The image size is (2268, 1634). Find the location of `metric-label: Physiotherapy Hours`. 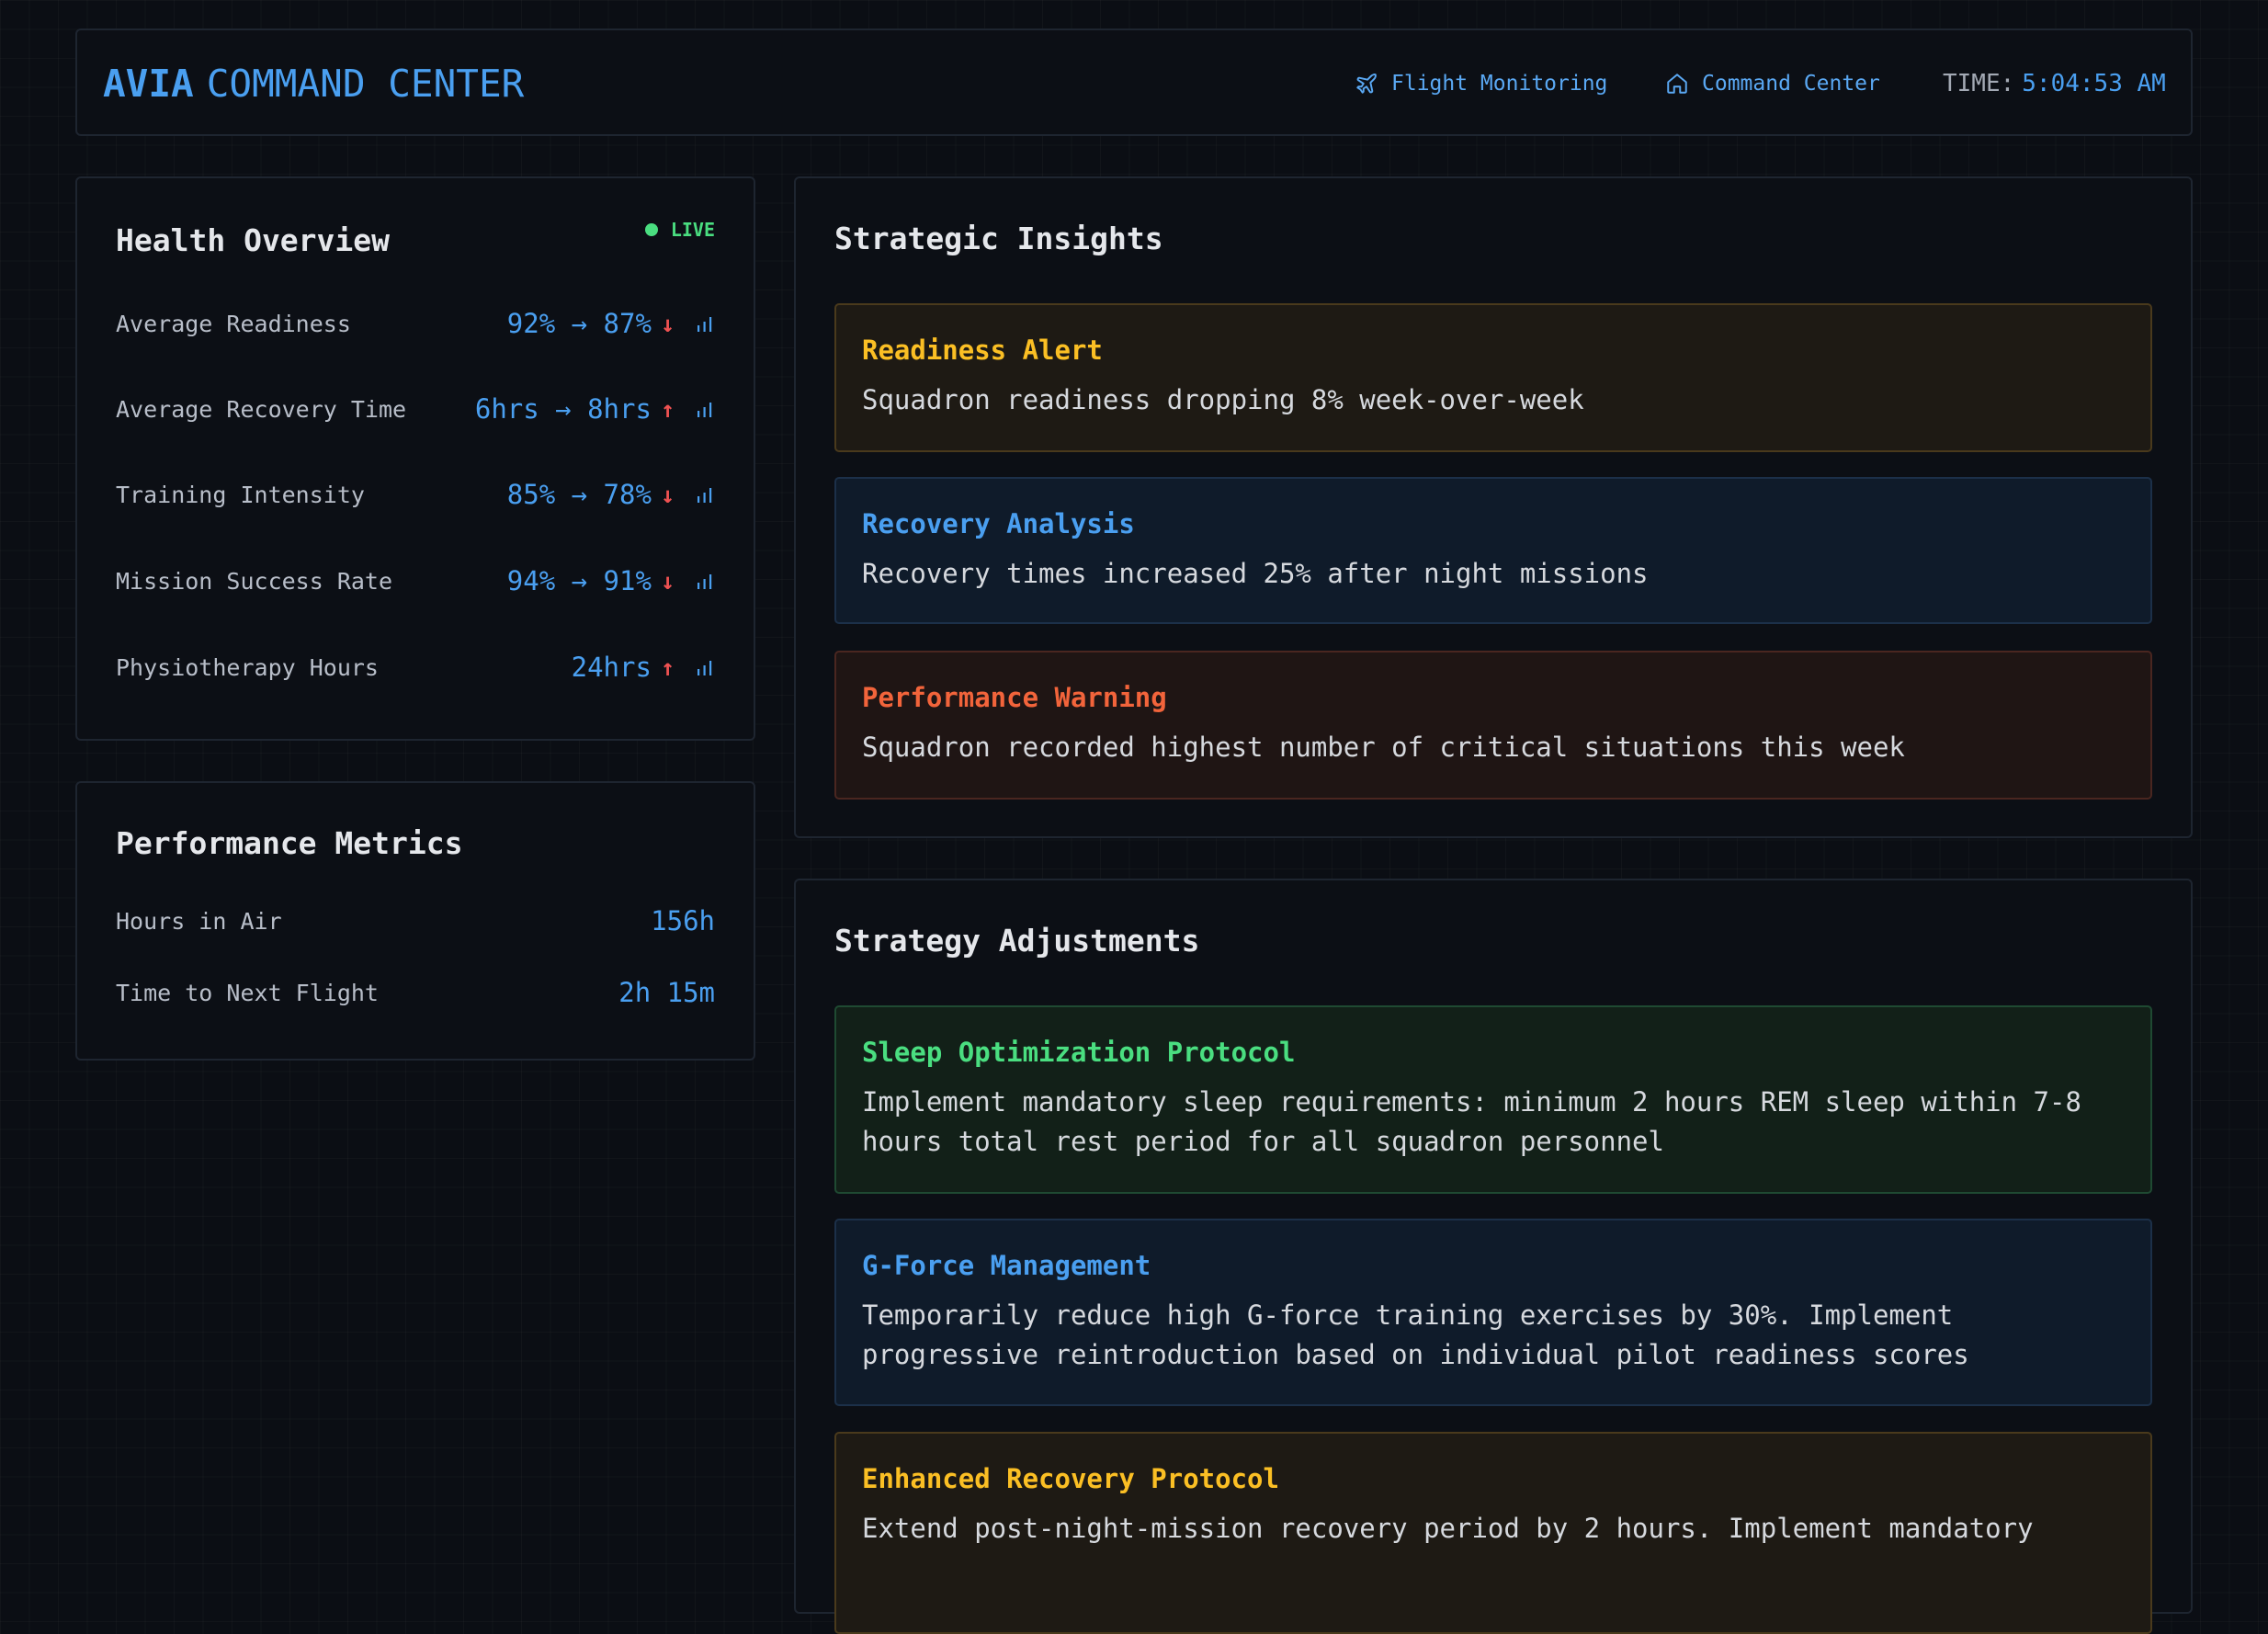

metric-label: Physiotherapy Hours is located at coordinates (248, 667).